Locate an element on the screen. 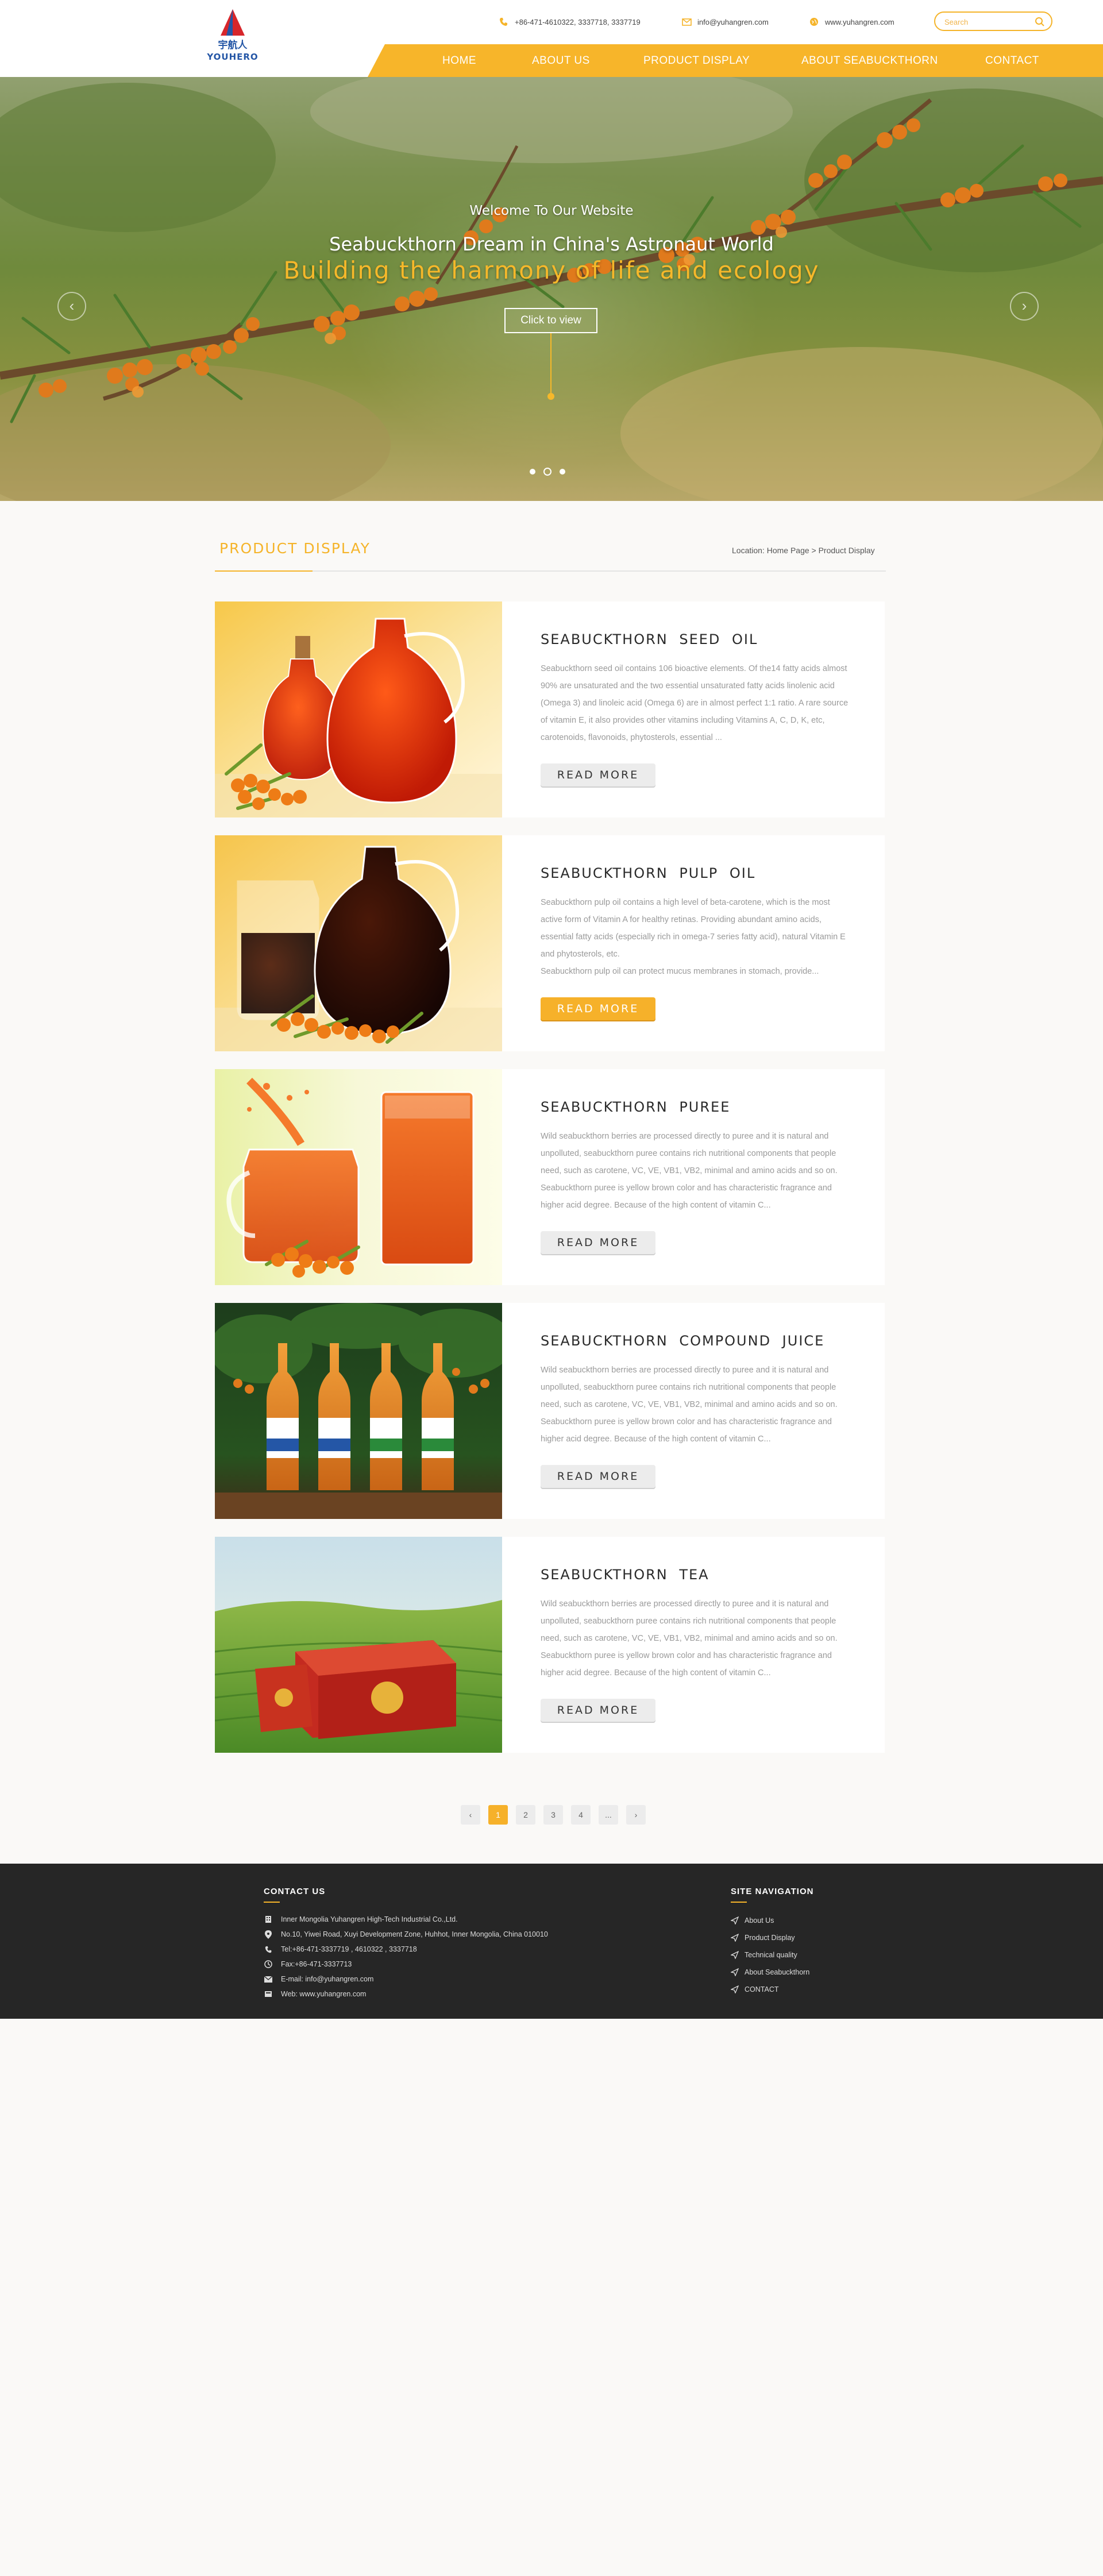  product-image-tea is located at coordinates (358, 1645).